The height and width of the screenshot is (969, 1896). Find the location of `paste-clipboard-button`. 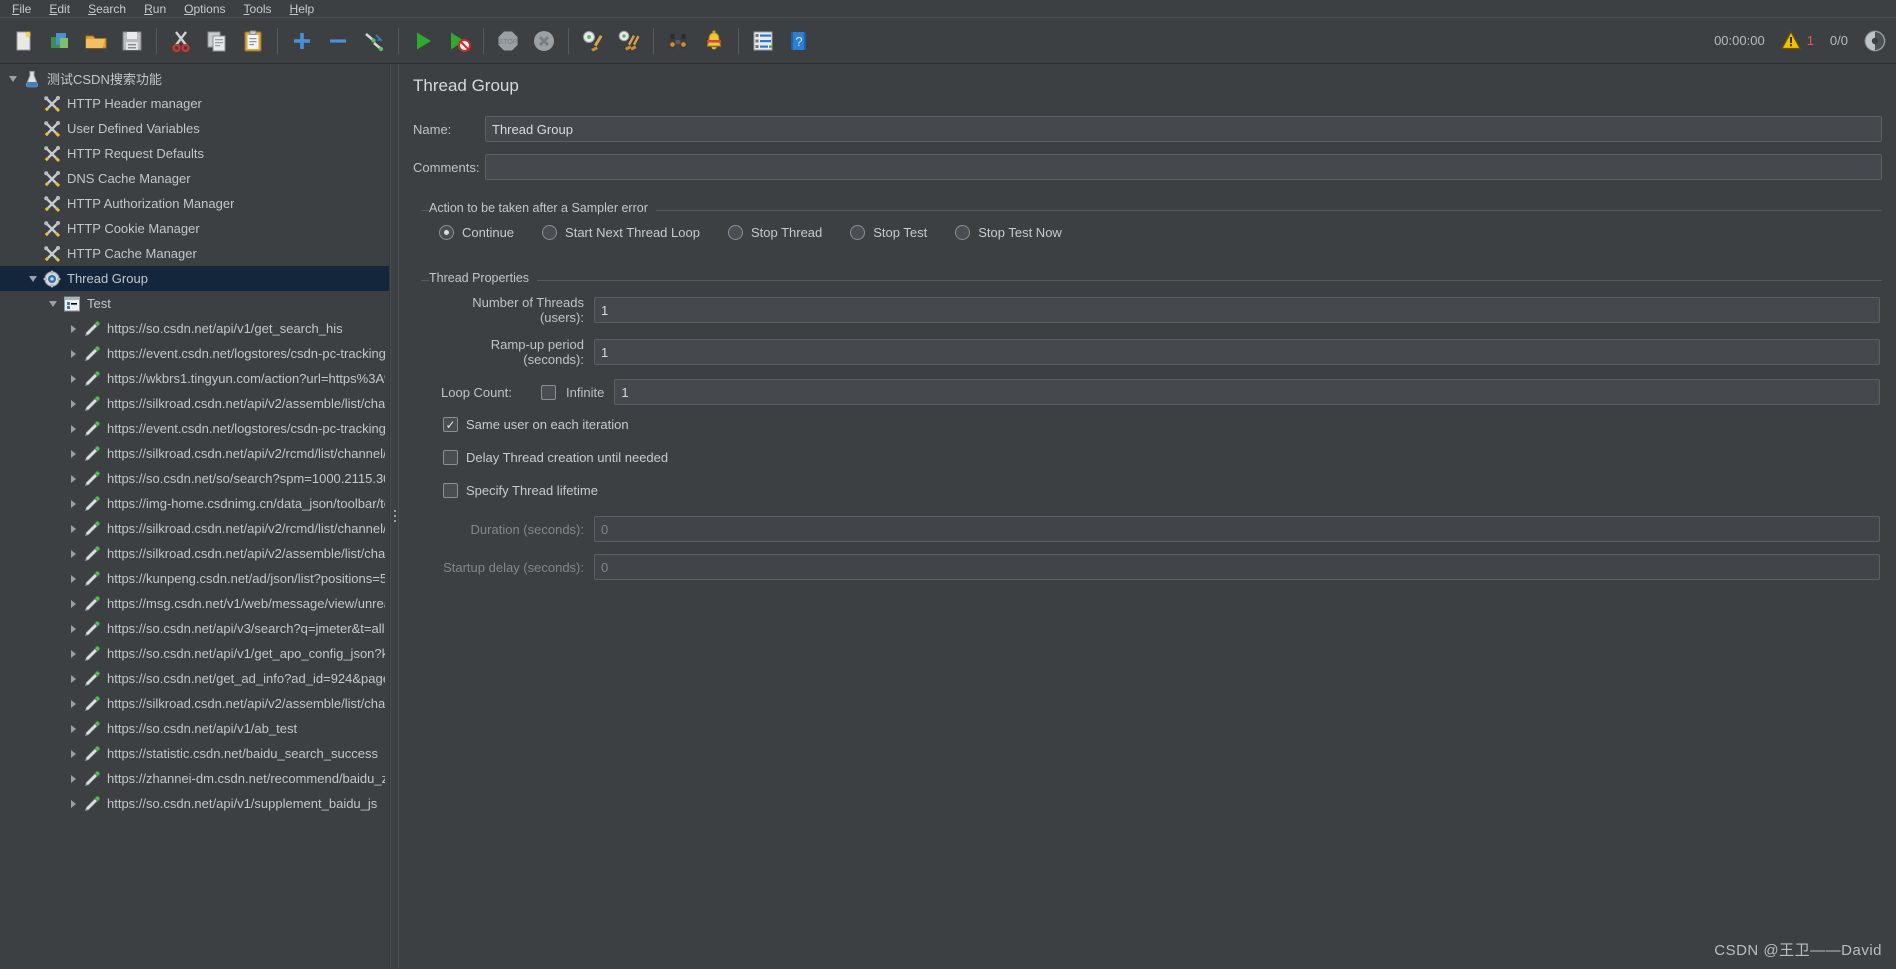

paste-clipboard-button is located at coordinates (253, 41).